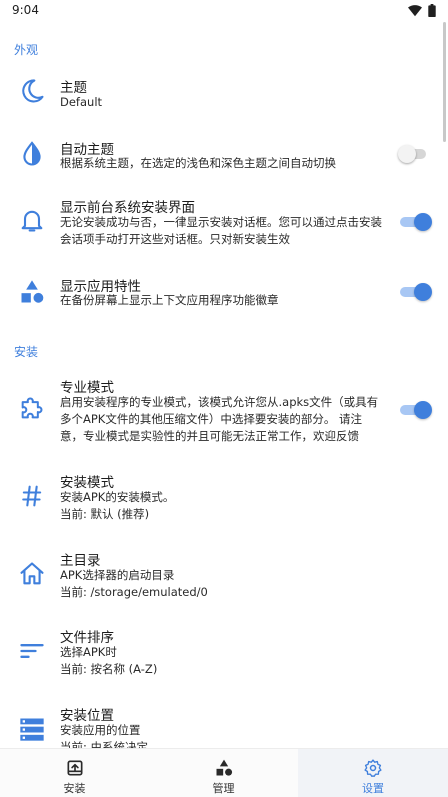  I want to click on auto-theme-toggle, so click(416, 154).